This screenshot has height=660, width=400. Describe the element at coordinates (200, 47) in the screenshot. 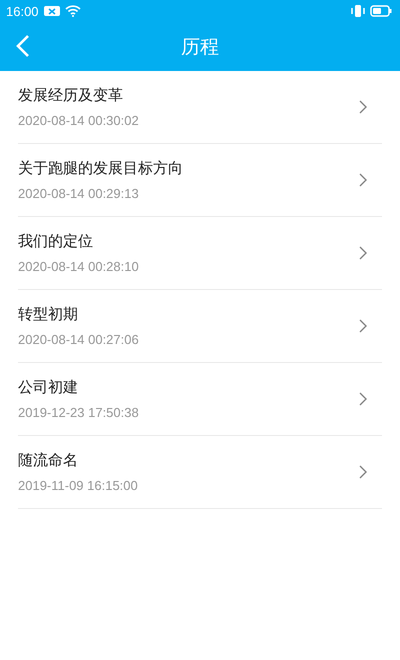

I see `page-title: 历程` at that location.